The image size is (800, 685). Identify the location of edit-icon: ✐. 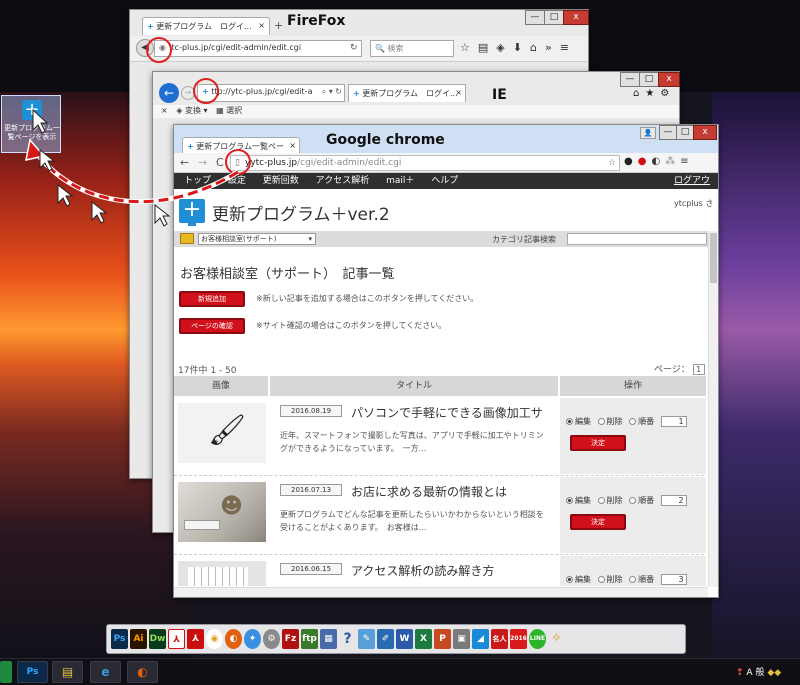
(385, 639).